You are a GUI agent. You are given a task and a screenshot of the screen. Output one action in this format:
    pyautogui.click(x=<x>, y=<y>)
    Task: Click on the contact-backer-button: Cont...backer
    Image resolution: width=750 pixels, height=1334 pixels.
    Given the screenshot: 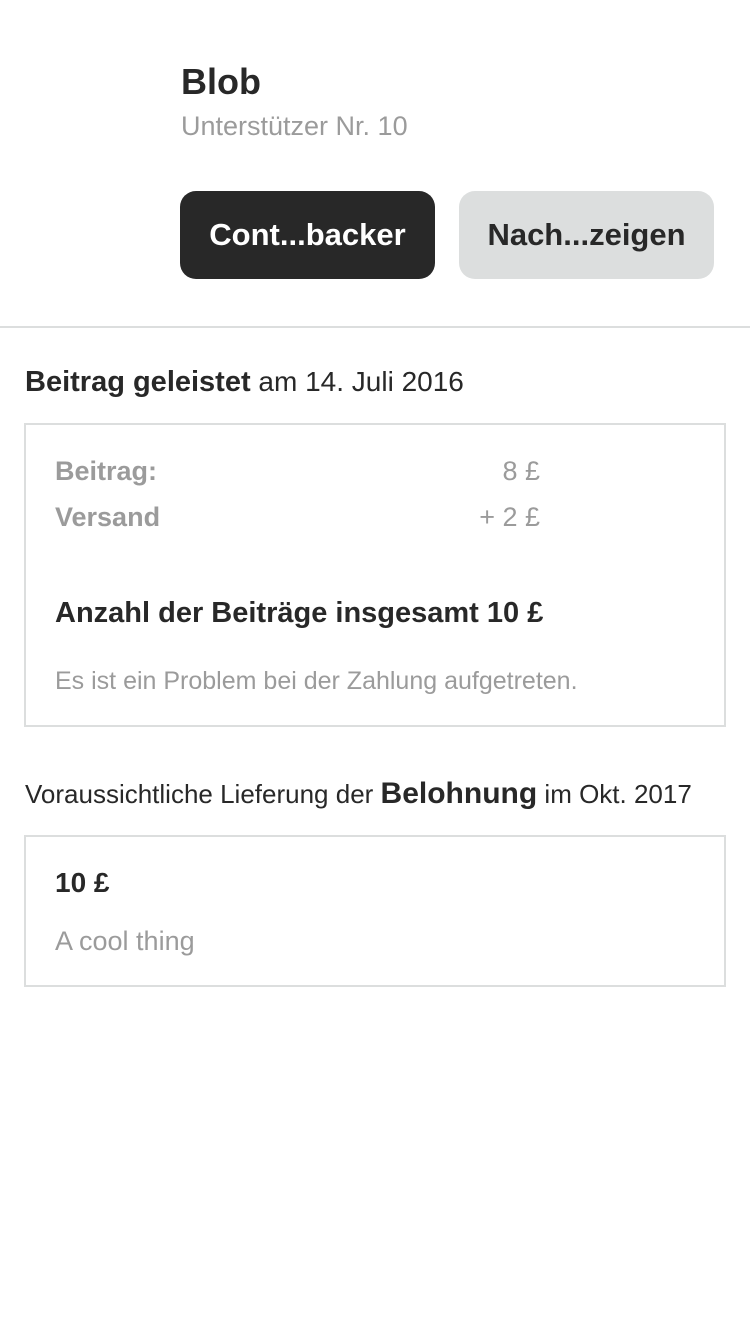 What is the action you would take?
    pyautogui.click(x=307, y=235)
    